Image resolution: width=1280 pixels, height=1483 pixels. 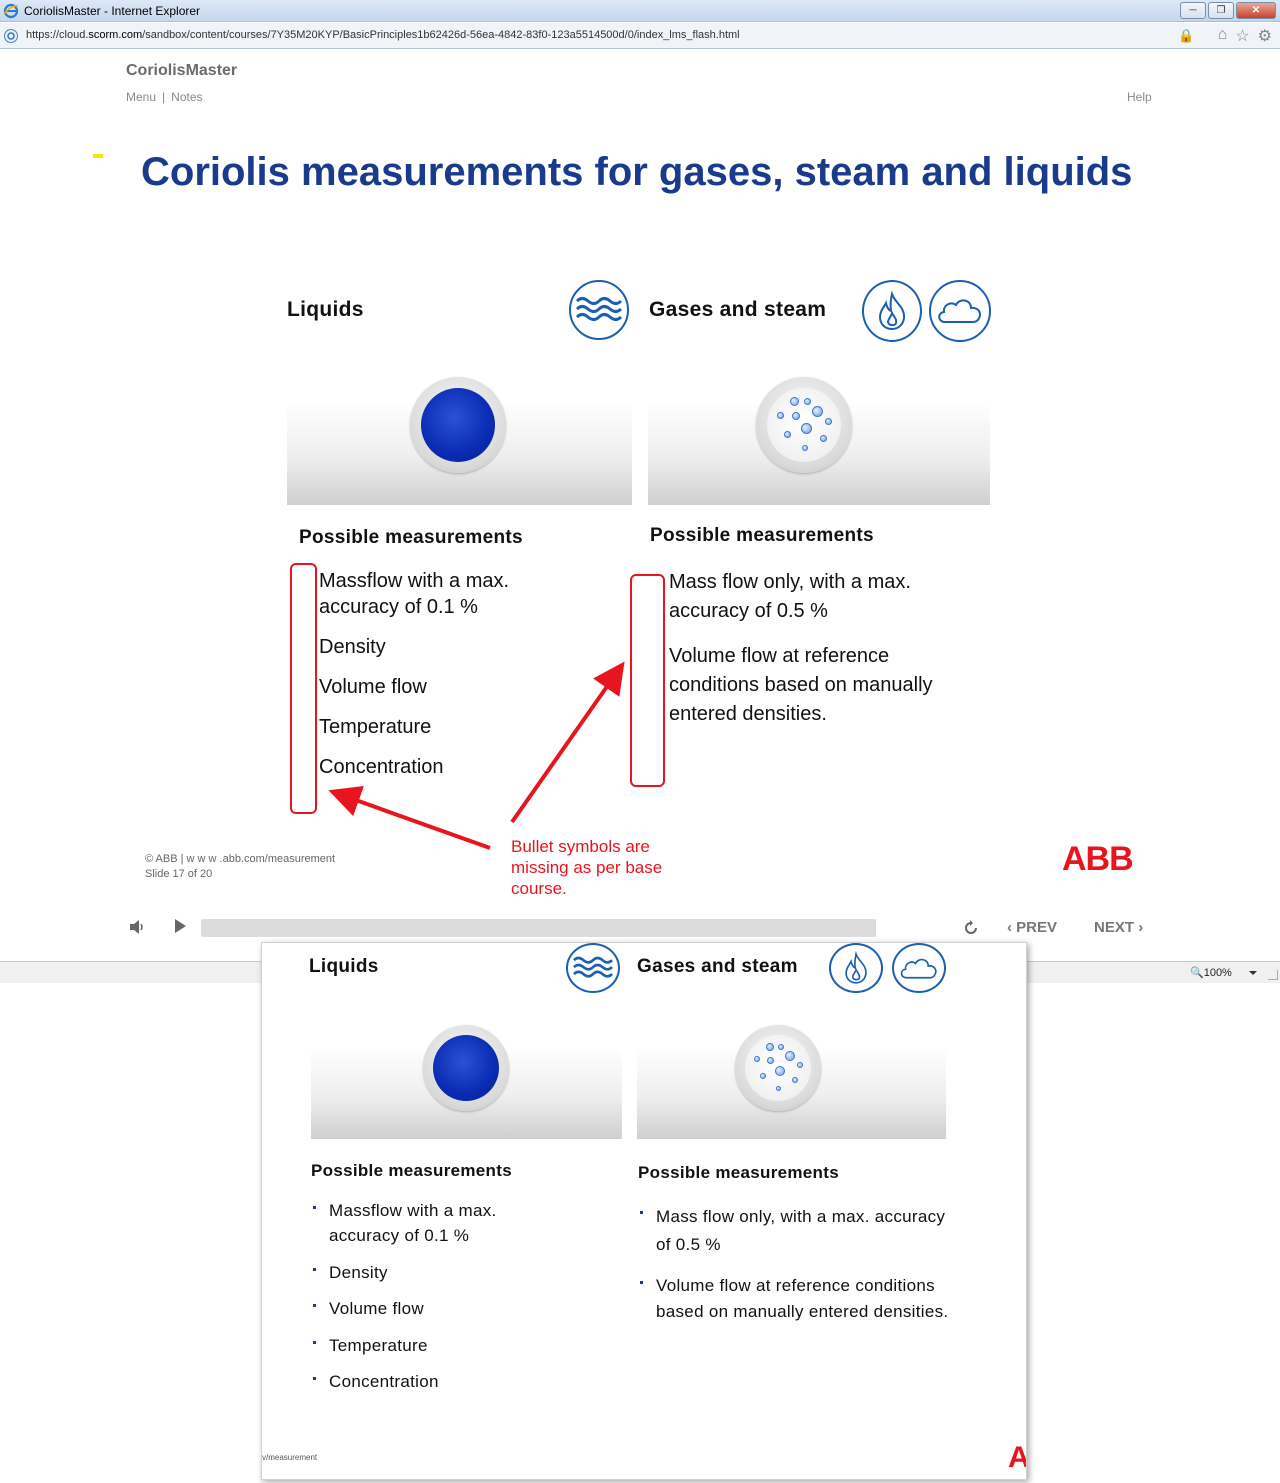 I want to click on play-icon, so click(x=180, y=926).